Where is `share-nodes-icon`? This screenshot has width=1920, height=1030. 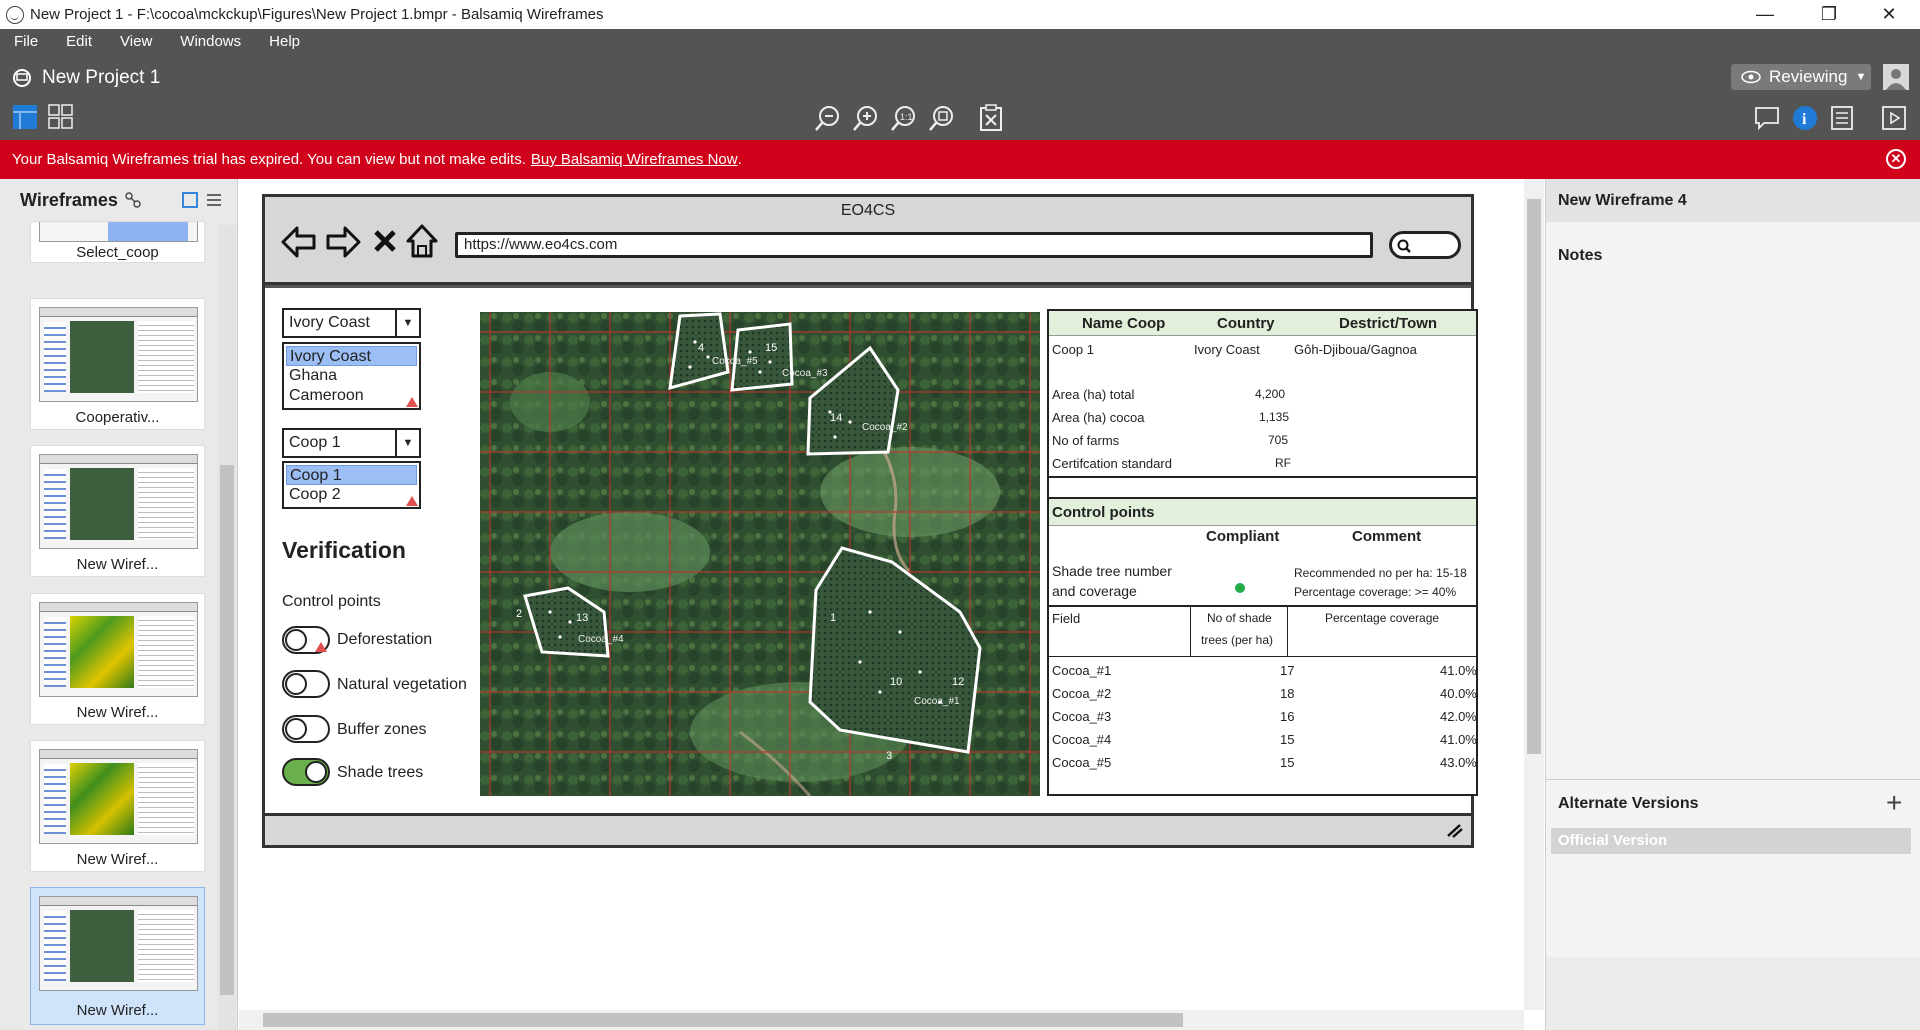
share-nodes-icon is located at coordinates (133, 200).